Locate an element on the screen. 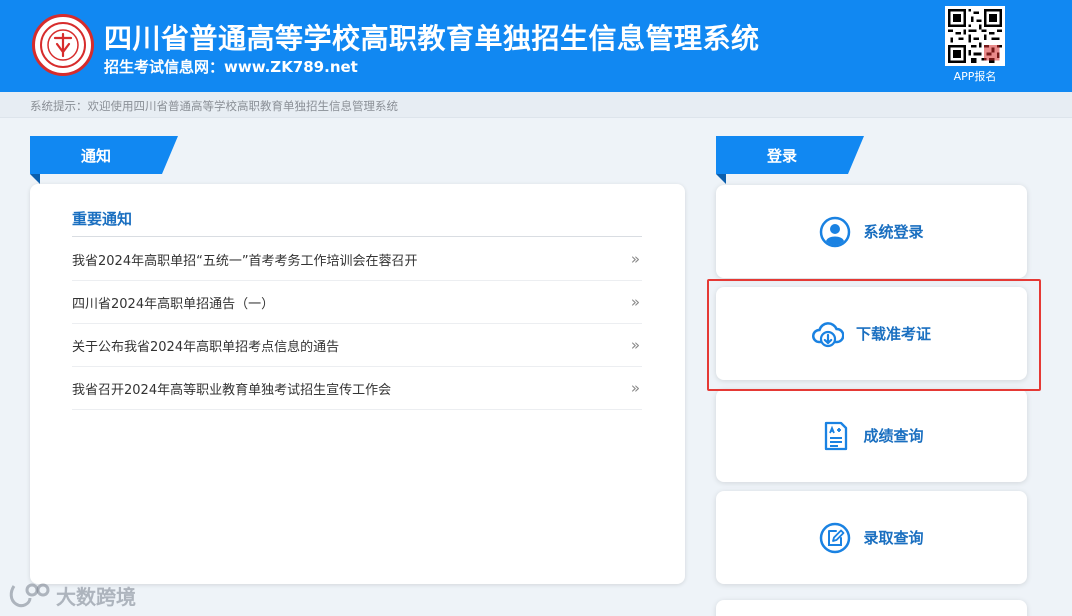 The width and height of the screenshot is (1072, 616). site-title: 四川省普通高等学校高职教育单独招生信息管理系统 is located at coordinates (432, 38).